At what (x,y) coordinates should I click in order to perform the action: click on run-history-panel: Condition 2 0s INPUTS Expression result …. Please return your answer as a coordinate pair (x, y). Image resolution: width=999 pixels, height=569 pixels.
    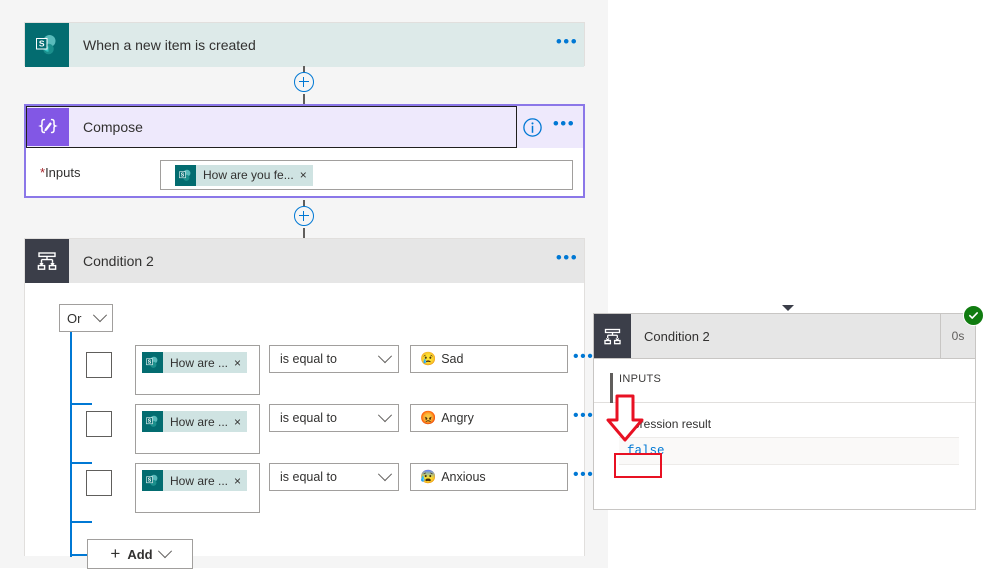
    Looking at the image, I should click on (788, 407).